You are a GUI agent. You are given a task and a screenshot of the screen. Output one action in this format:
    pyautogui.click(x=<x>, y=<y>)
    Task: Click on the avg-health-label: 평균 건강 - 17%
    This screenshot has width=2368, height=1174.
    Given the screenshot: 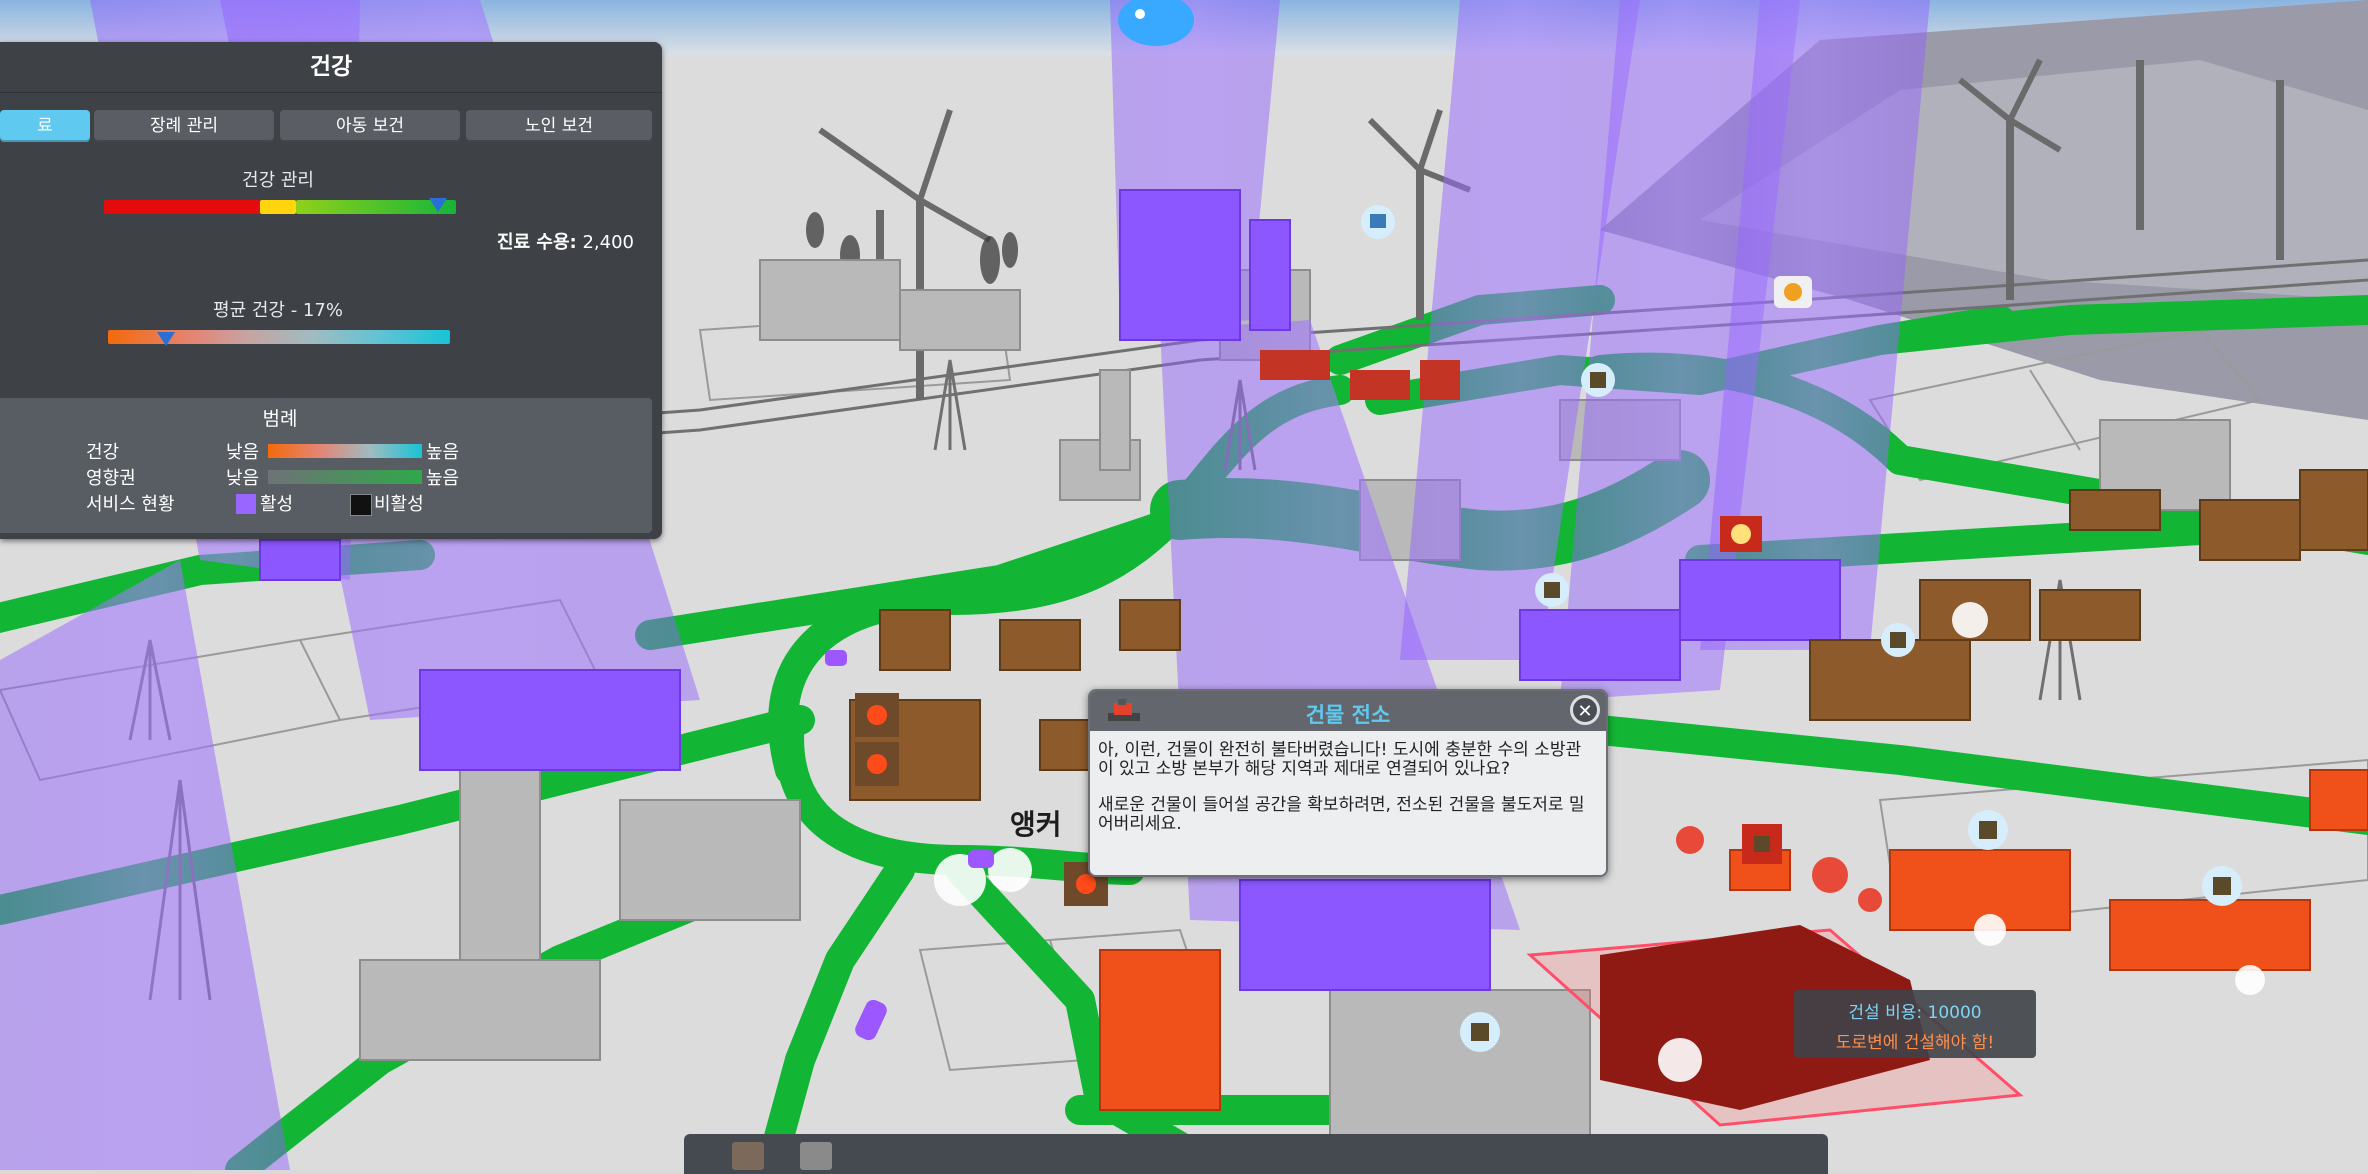 What is the action you would take?
    pyautogui.click(x=278, y=310)
    